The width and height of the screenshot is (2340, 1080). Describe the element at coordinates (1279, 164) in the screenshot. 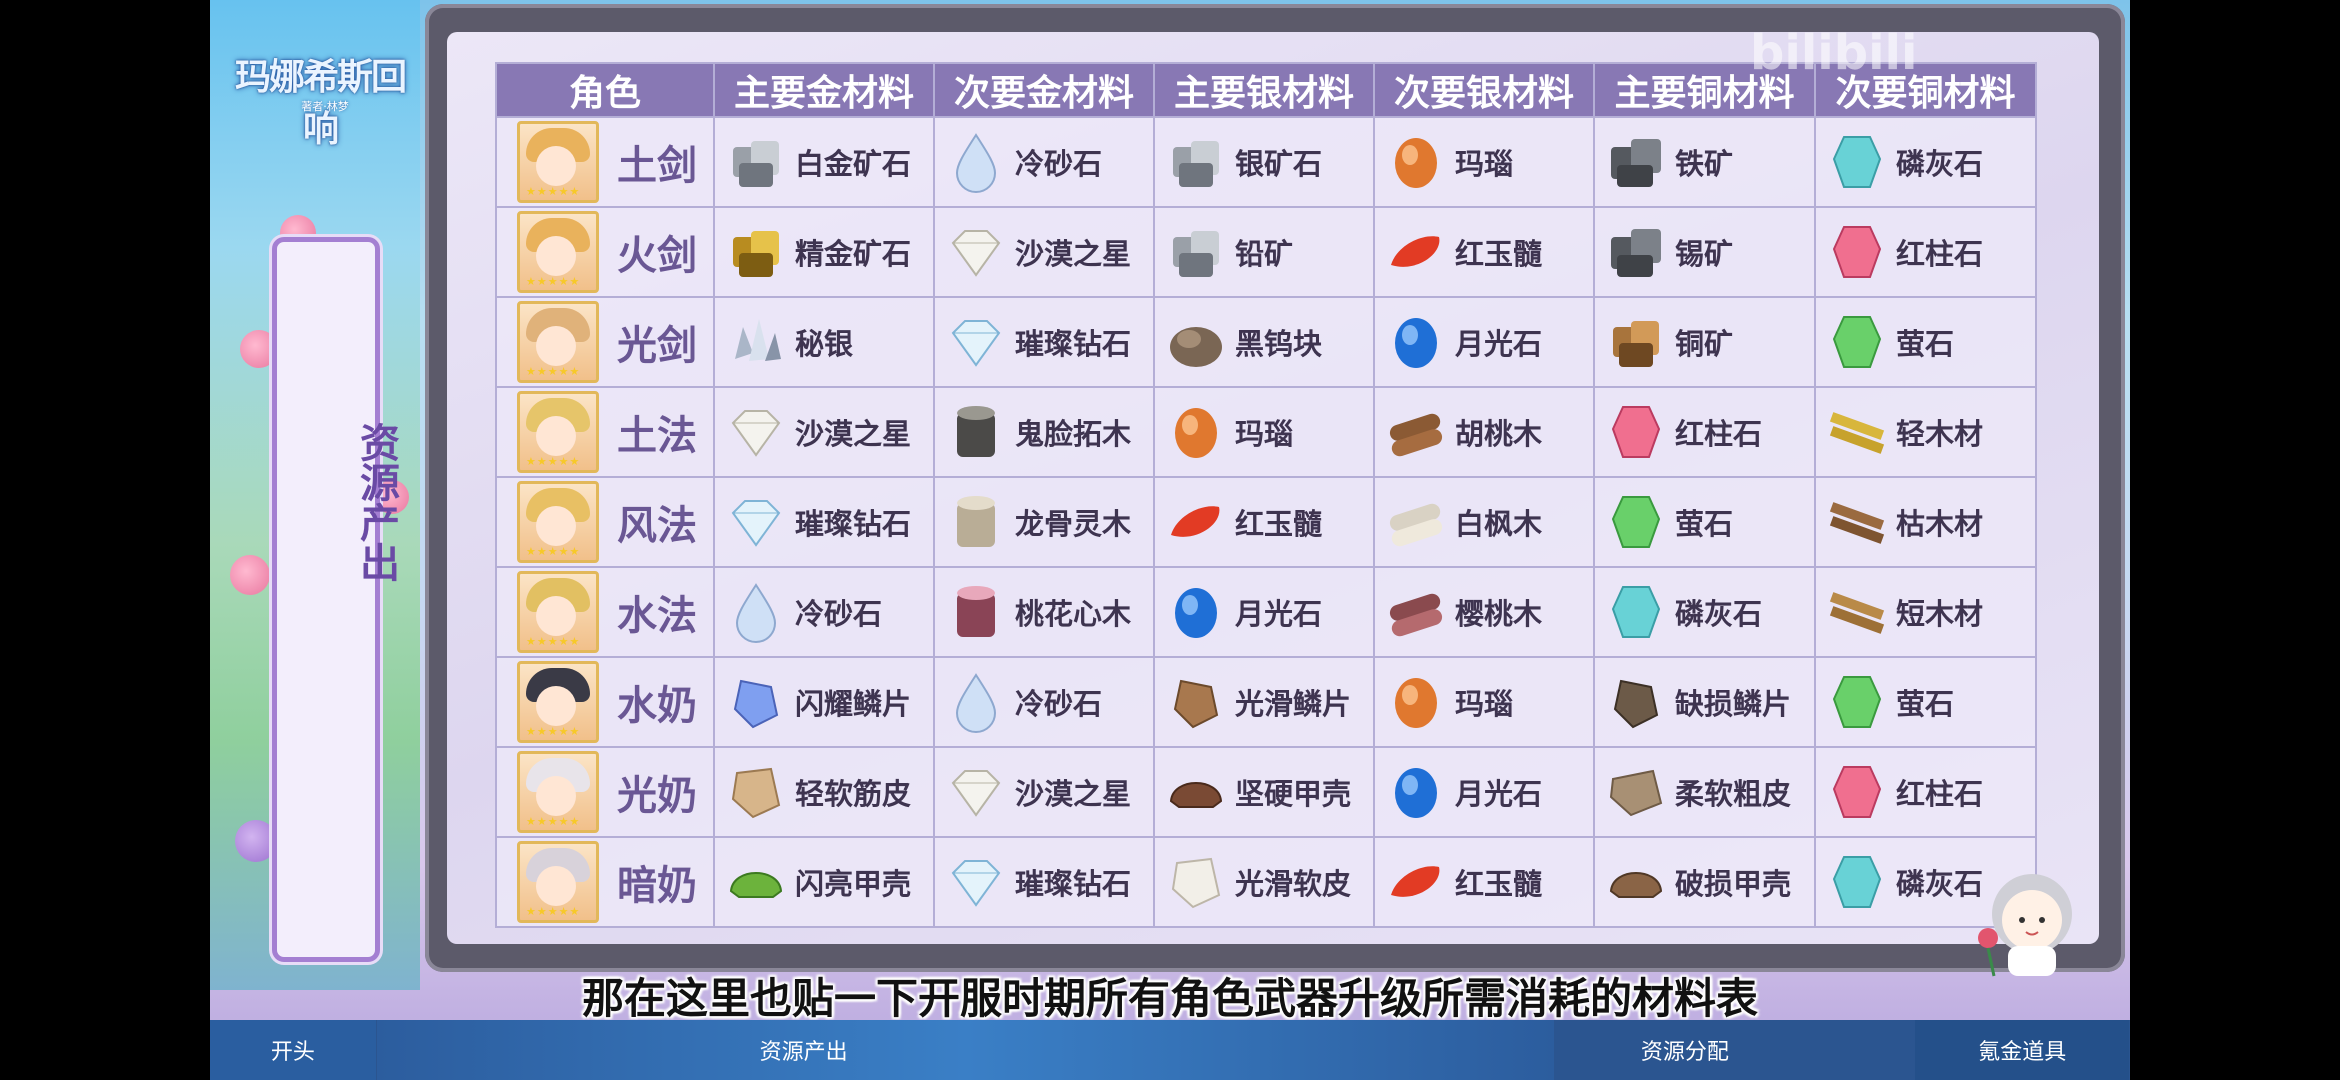

I see `material-name: 银矿石` at that location.